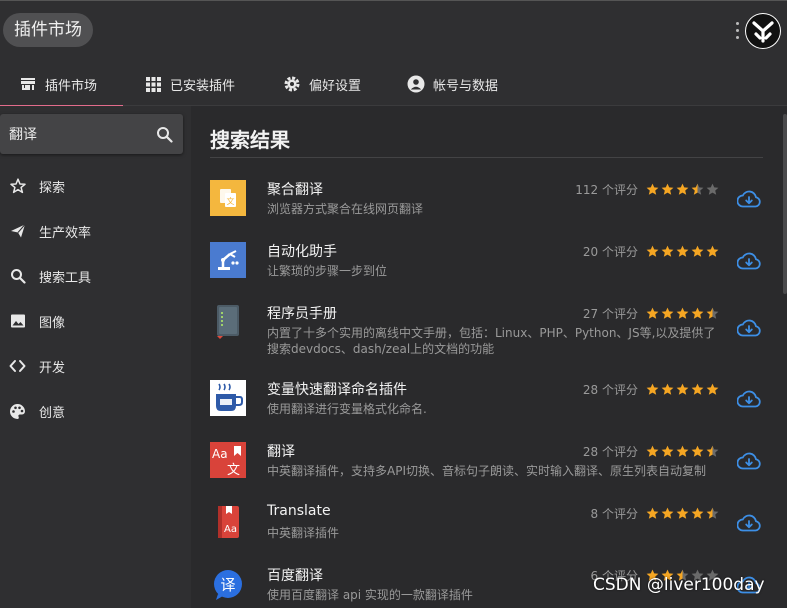 The image size is (787, 608). I want to click on book-icon, so click(228, 322).